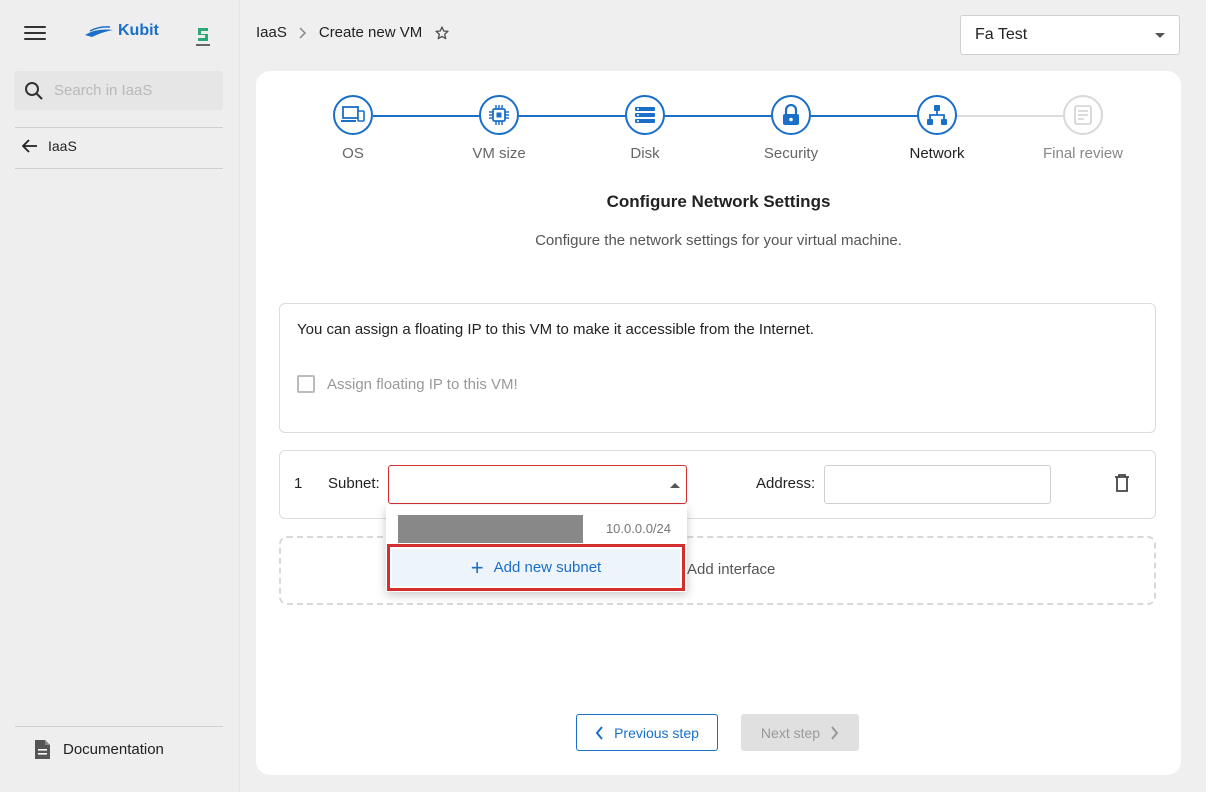 Image resolution: width=1206 pixels, height=792 pixels. I want to click on star-icon, so click(442, 33).